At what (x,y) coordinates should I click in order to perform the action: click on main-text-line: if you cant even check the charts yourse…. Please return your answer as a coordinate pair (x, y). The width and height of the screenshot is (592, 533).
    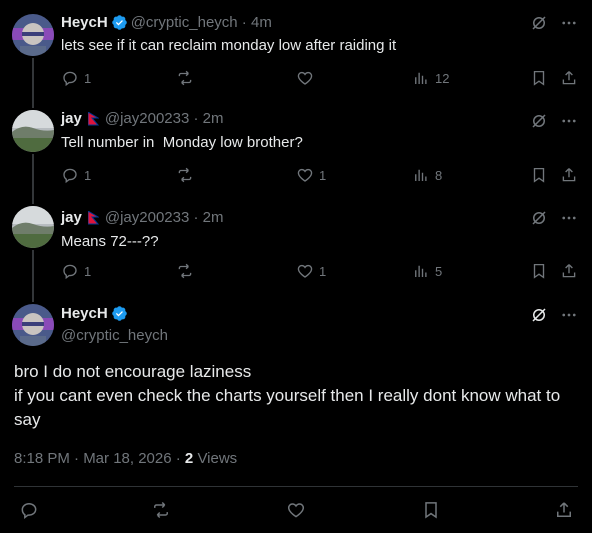
    Looking at the image, I should click on (287, 395).